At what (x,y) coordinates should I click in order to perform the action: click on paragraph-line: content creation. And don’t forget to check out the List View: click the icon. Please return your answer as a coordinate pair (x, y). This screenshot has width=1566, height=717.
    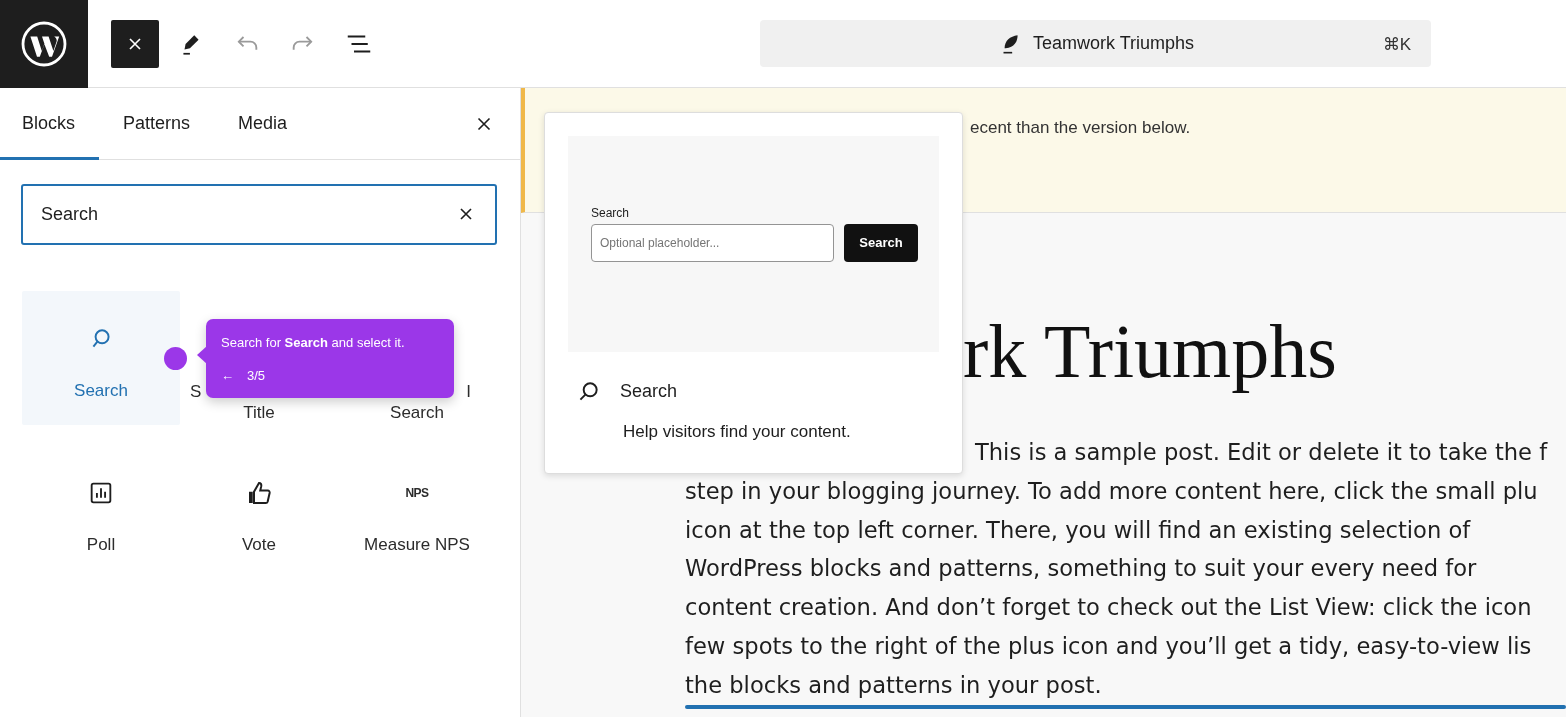
    Looking at the image, I should click on (1109, 608).